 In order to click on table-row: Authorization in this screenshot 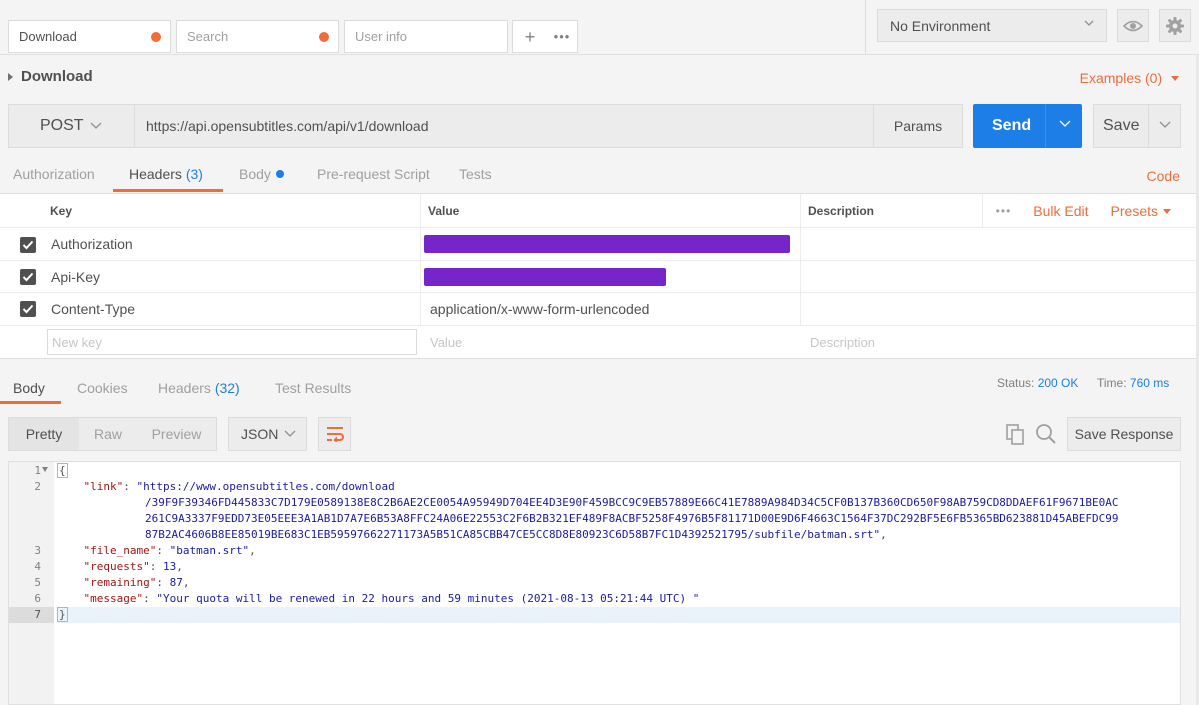, I will do `click(599, 244)`.